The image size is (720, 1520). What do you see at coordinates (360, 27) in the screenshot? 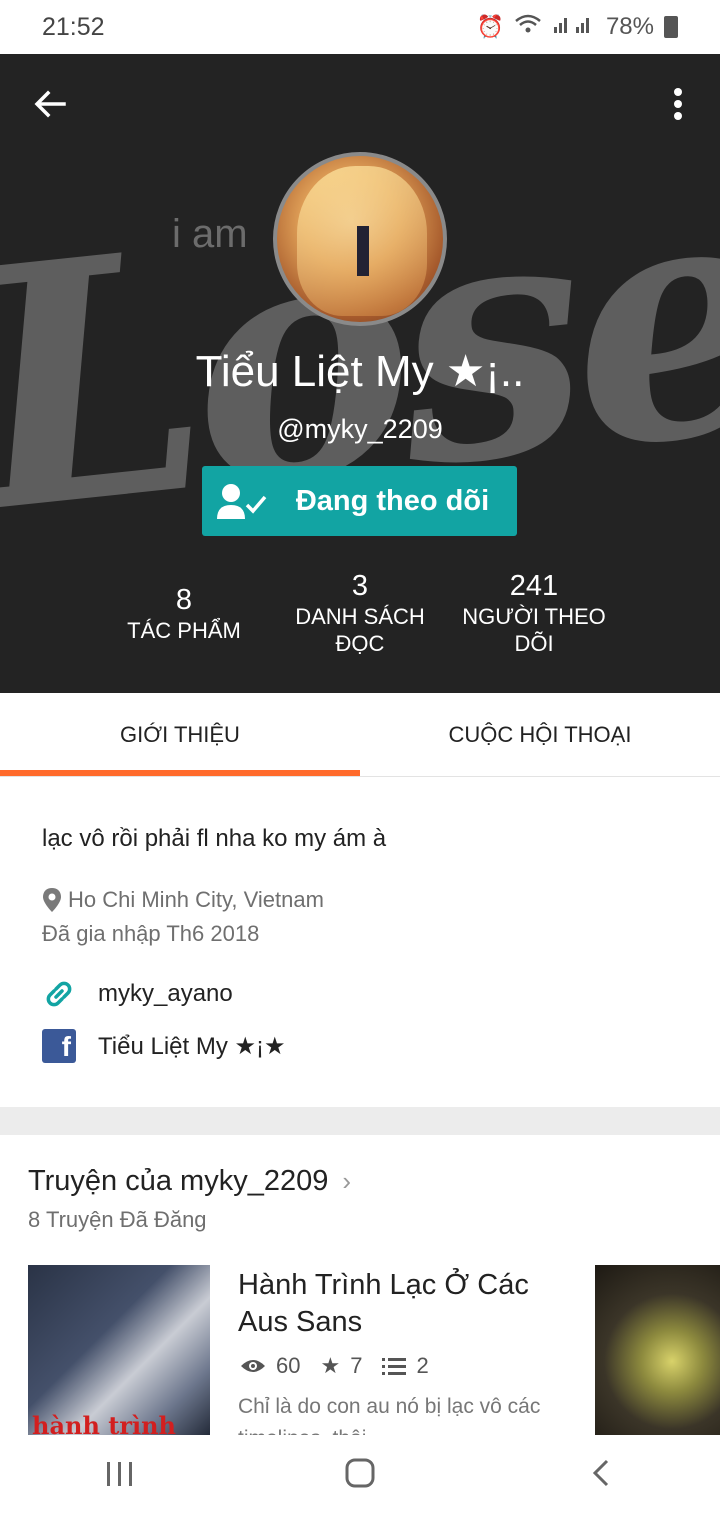
I see `status-bar: 21:52 ⏰ 78%` at bounding box center [360, 27].